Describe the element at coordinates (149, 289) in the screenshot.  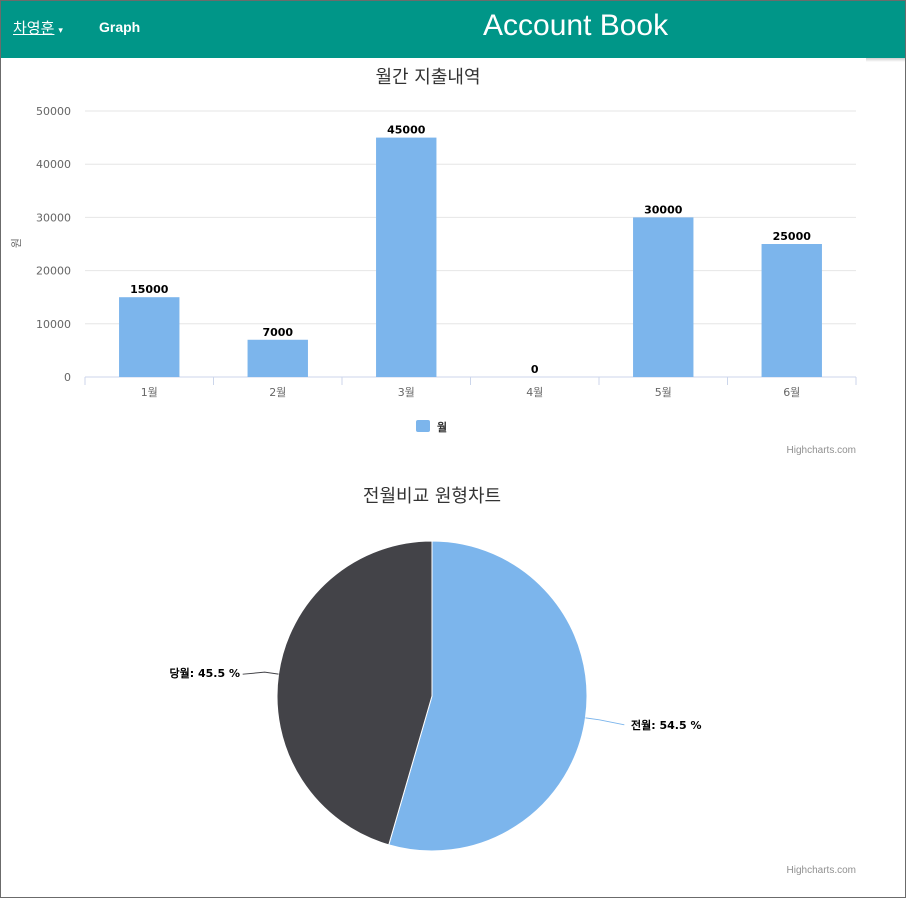
I see `bar-data-label: 15000` at that location.